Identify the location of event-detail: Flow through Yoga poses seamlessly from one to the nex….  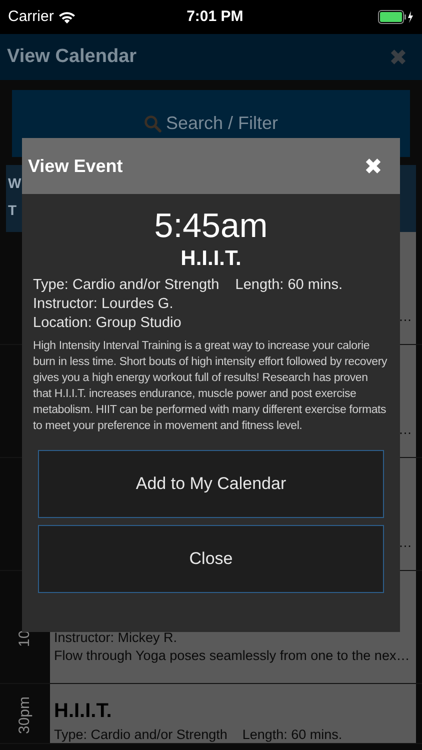
(232, 656).